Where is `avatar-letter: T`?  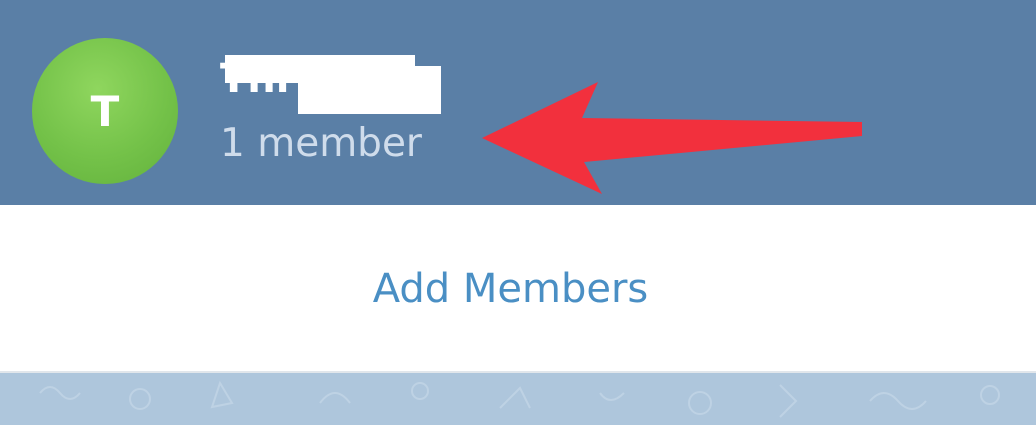
avatar-letter: T is located at coordinates (105, 111).